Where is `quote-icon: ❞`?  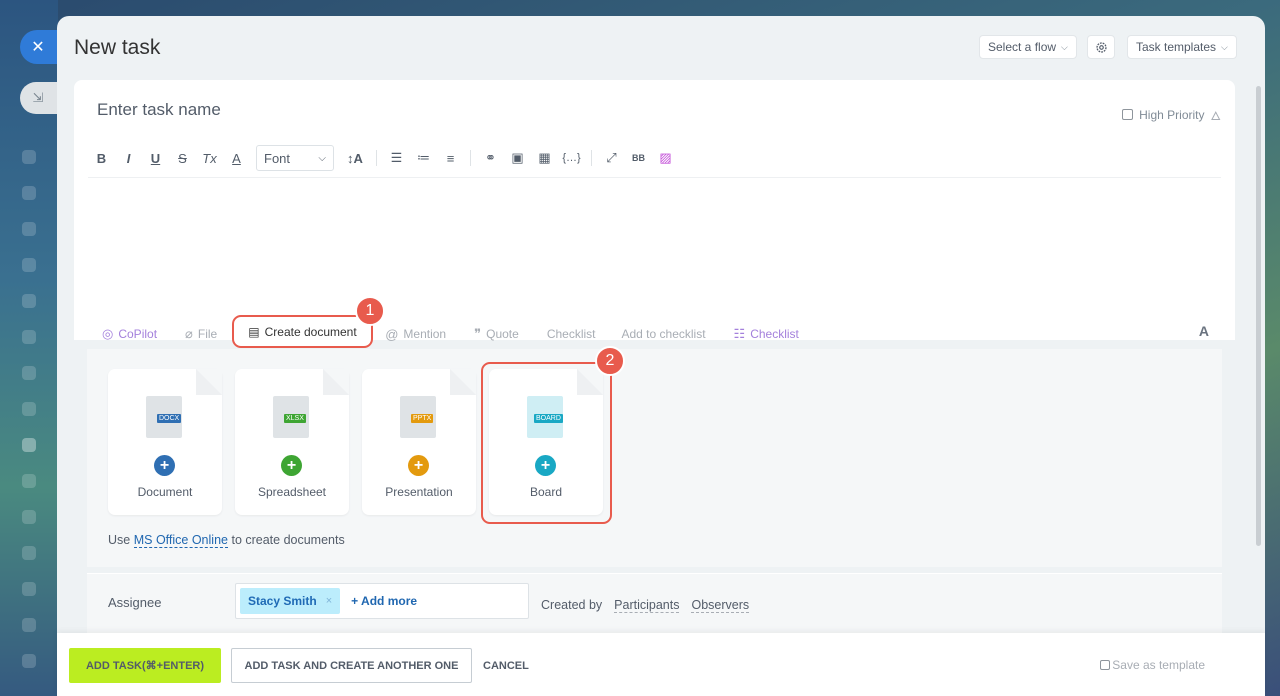
quote-icon: ❞ is located at coordinates (478, 333).